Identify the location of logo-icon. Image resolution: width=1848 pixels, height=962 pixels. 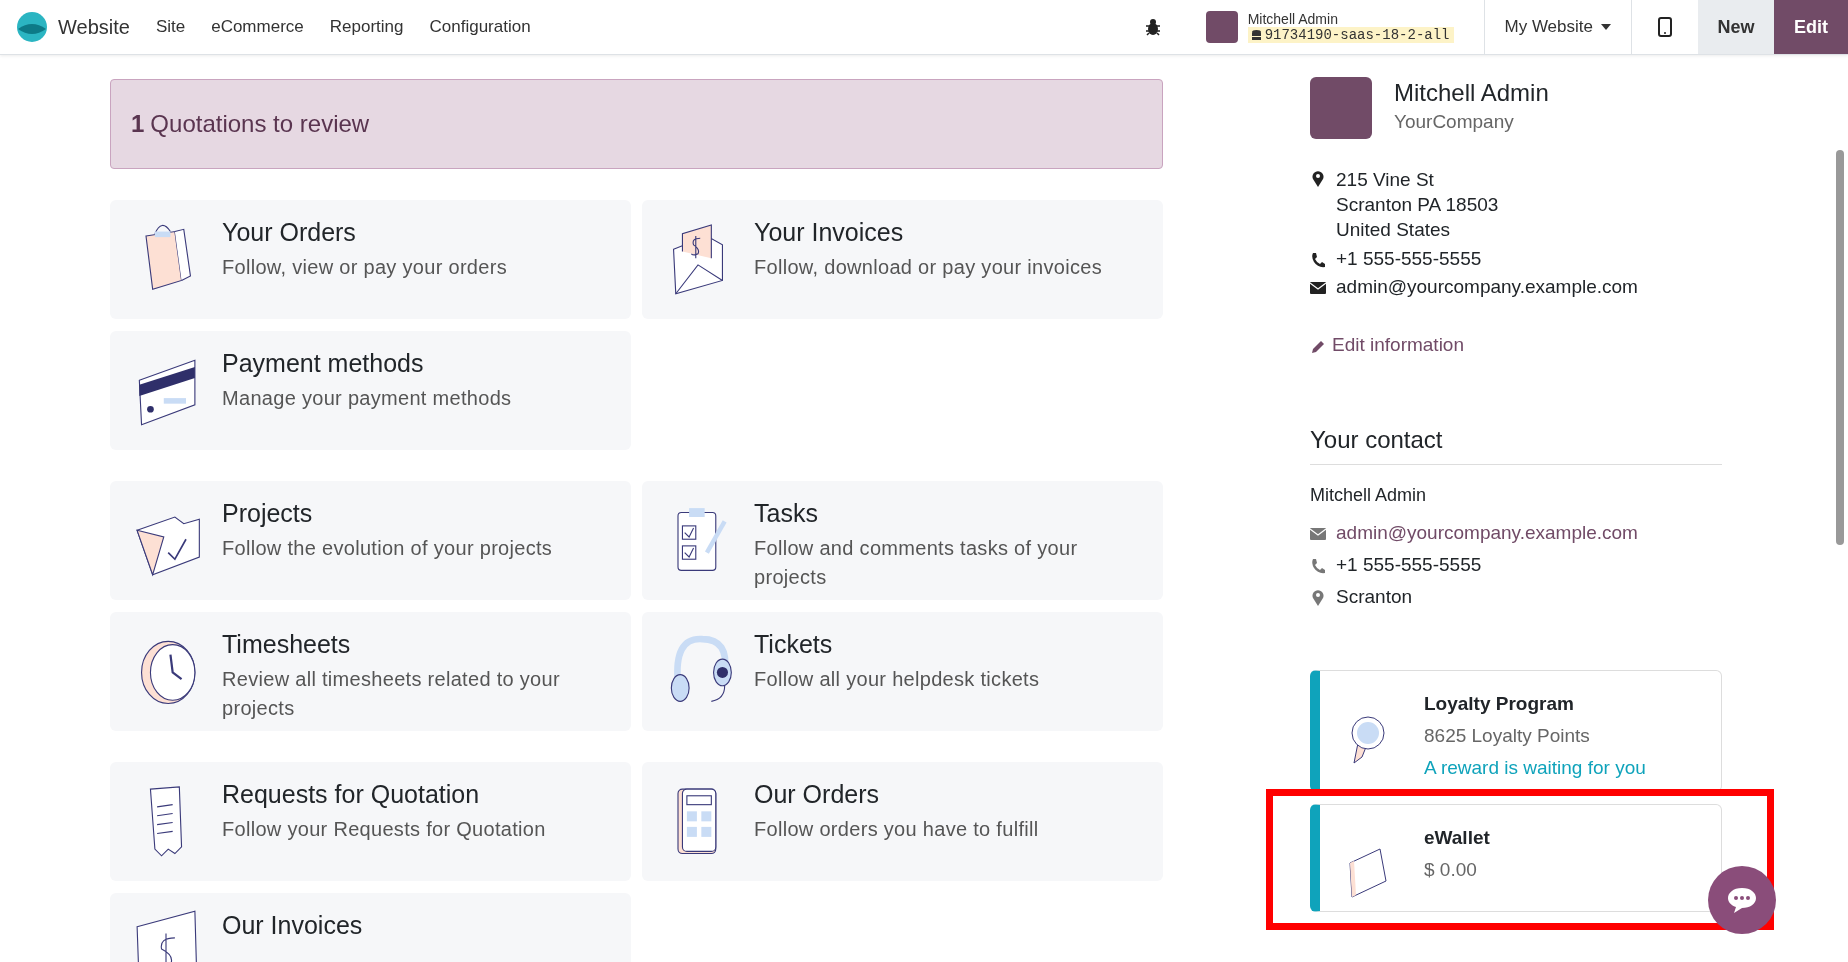
(32, 27).